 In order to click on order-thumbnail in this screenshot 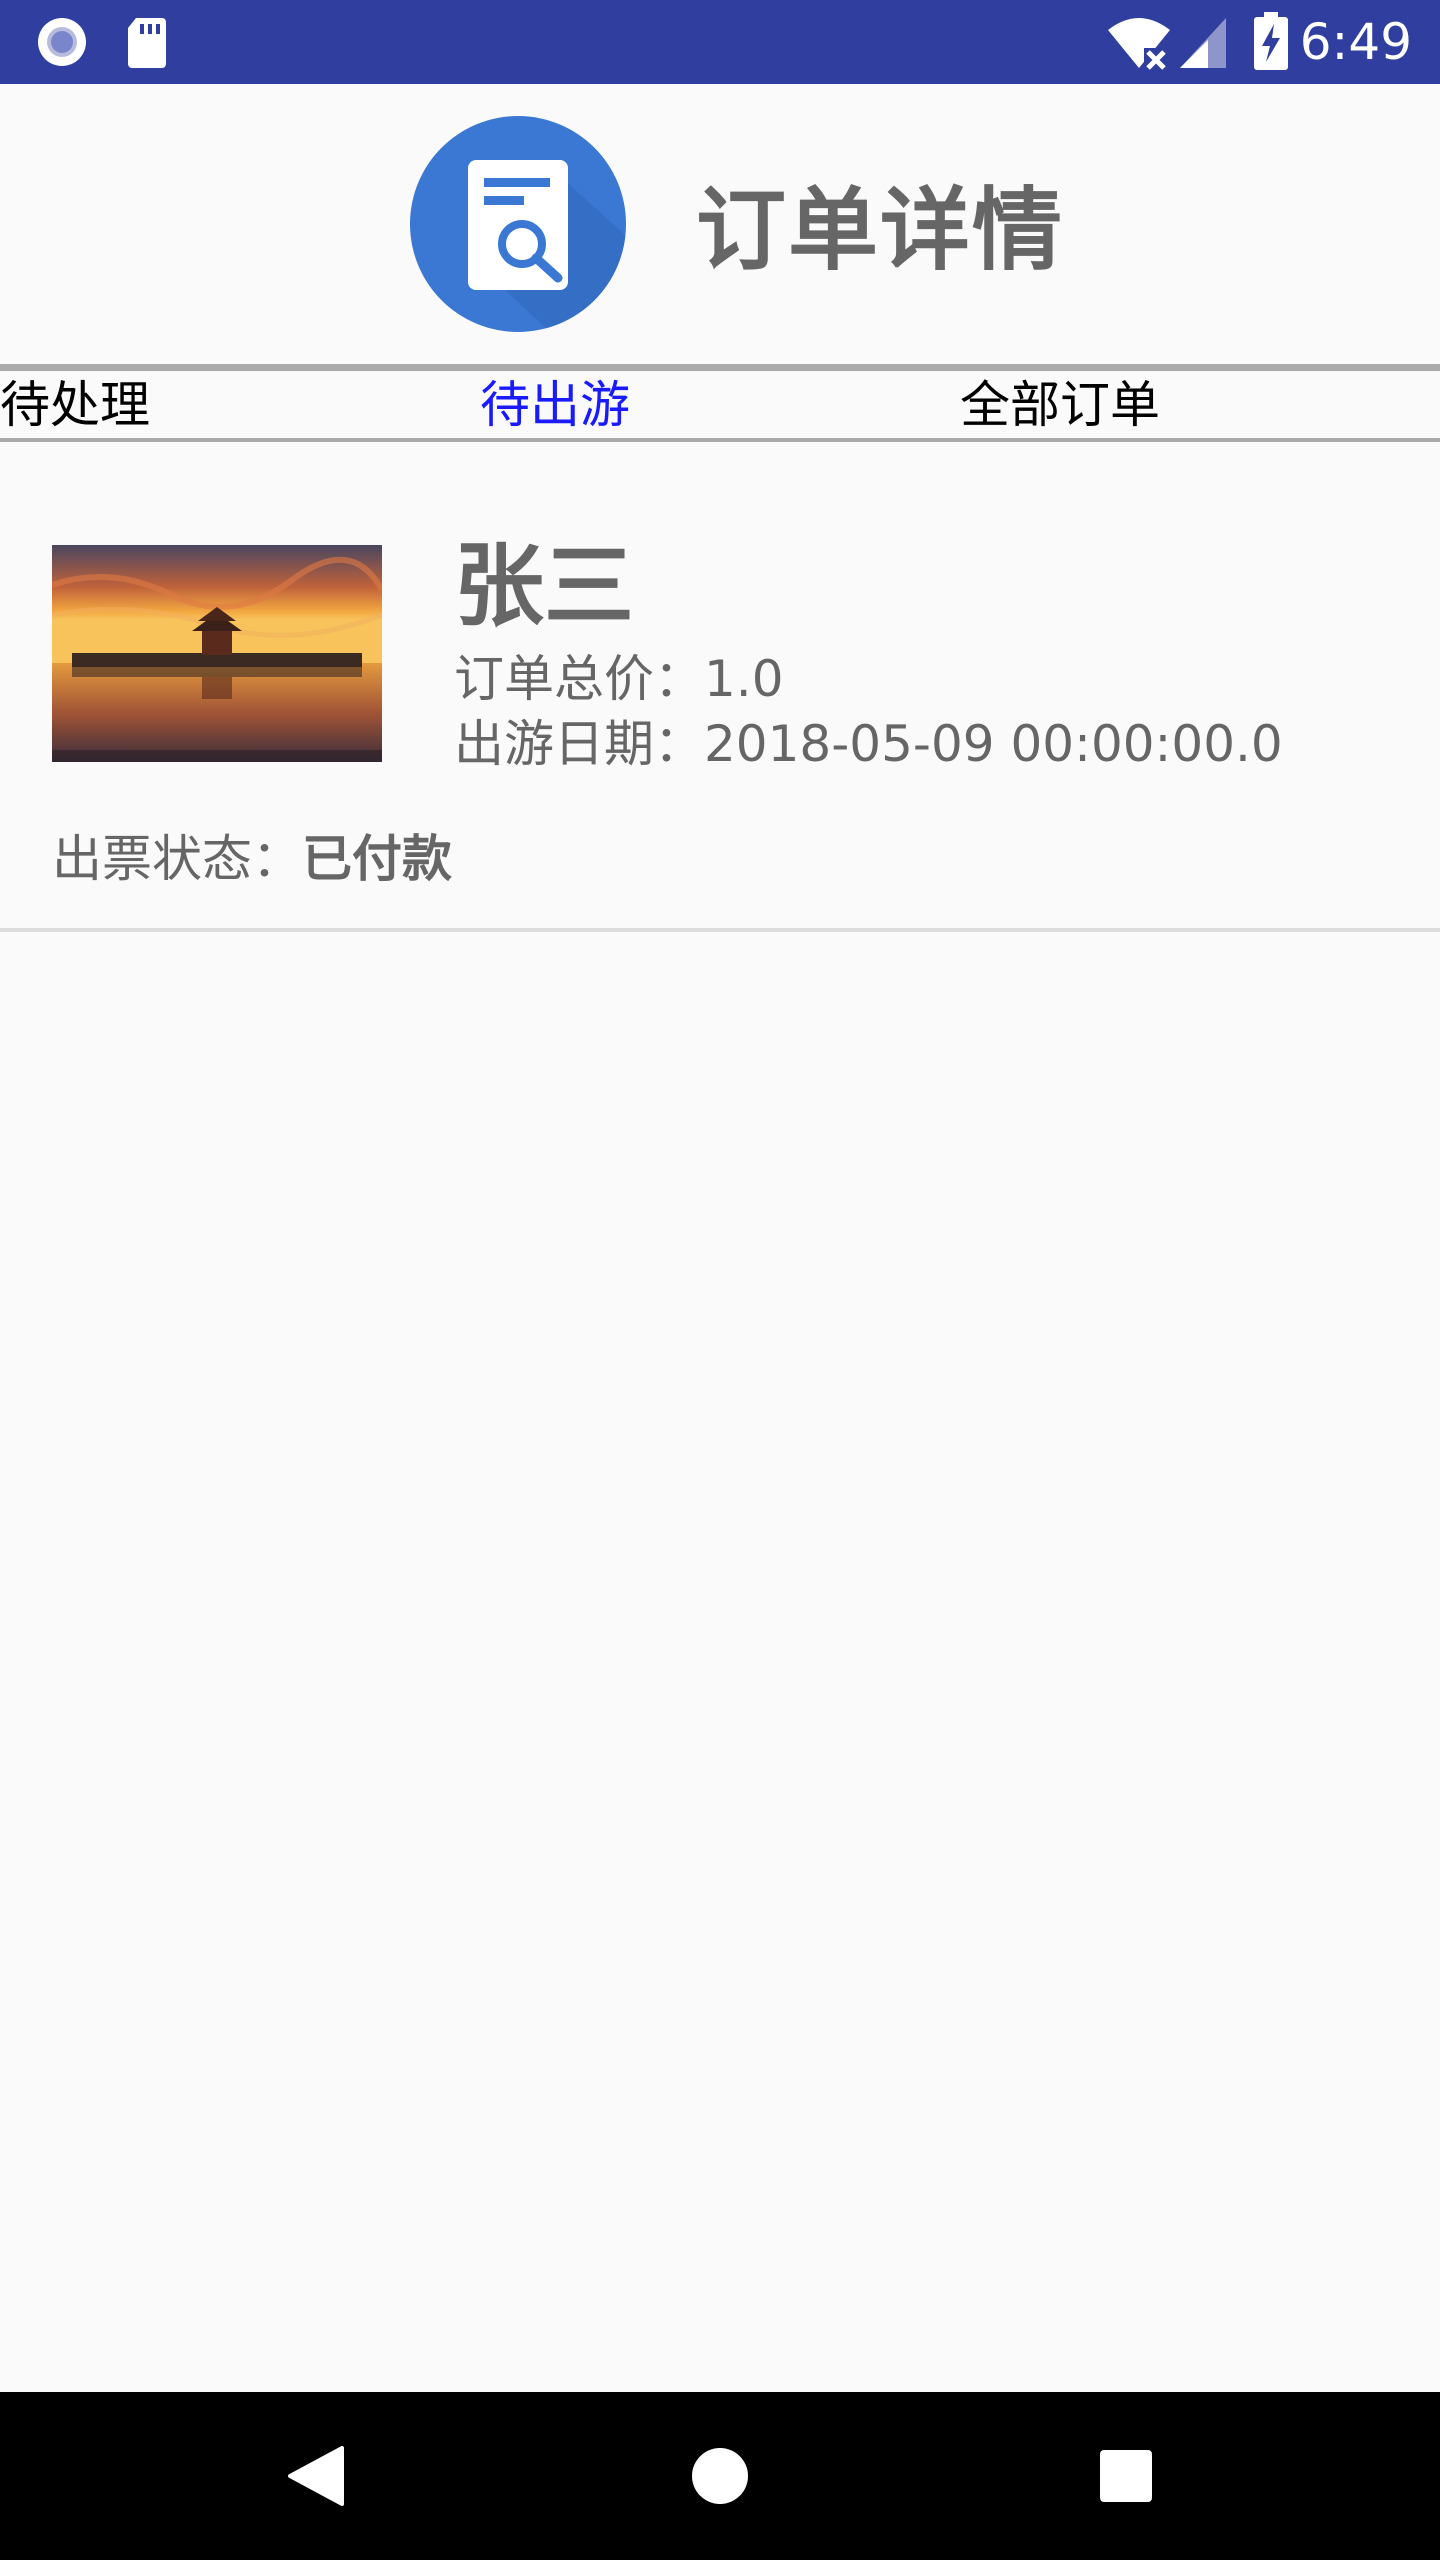, I will do `click(217, 653)`.